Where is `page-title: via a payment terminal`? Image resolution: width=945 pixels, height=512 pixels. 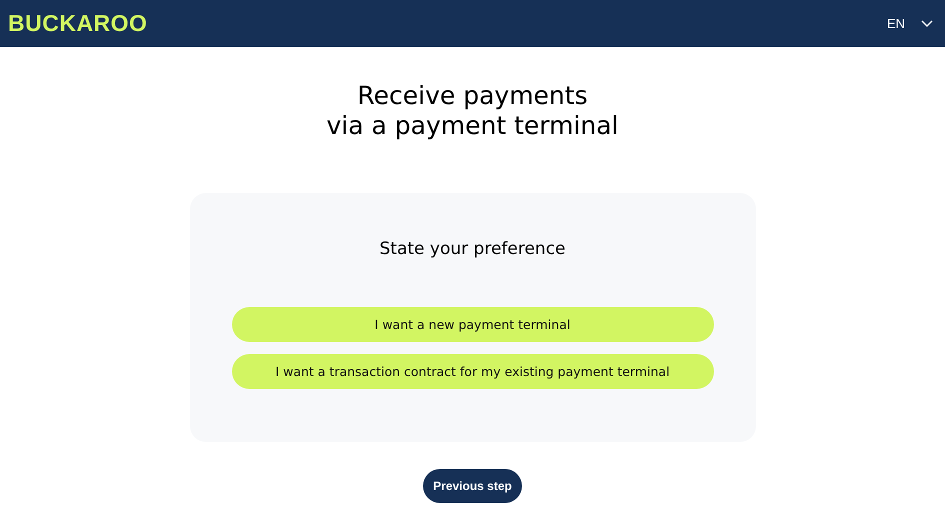
page-title: via a payment terminal is located at coordinates (472, 126).